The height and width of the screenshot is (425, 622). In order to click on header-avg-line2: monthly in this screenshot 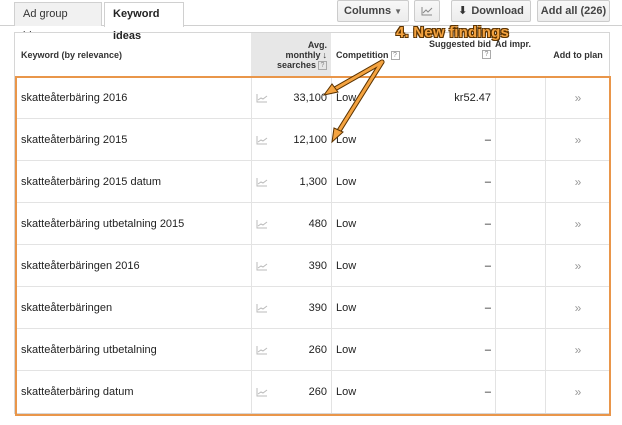, I will do `click(303, 54)`.